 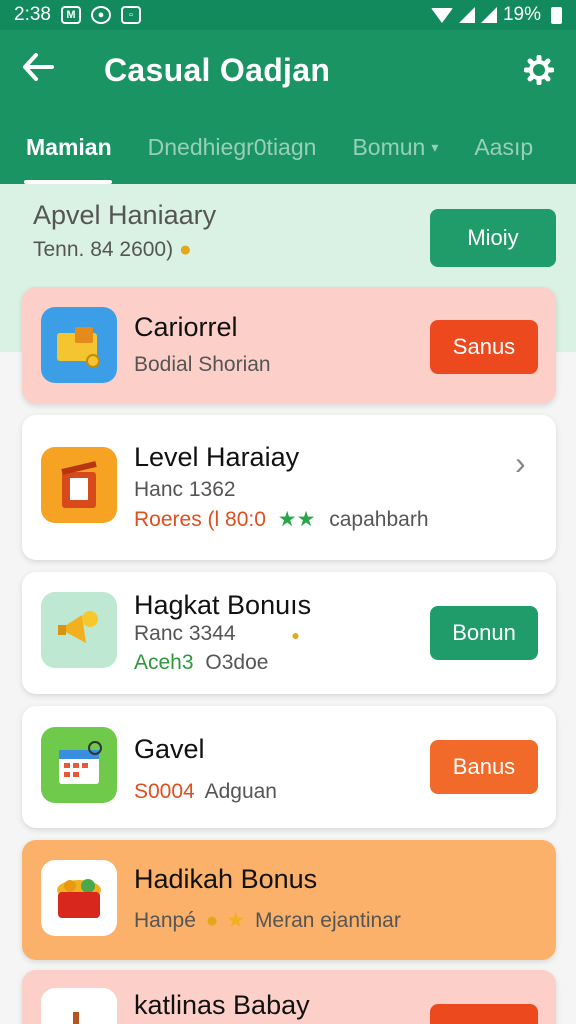 What do you see at coordinates (201, 663) in the screenshot?
I see `item-meta: Aceh3 O3doe` at bounding box center [201, 663].